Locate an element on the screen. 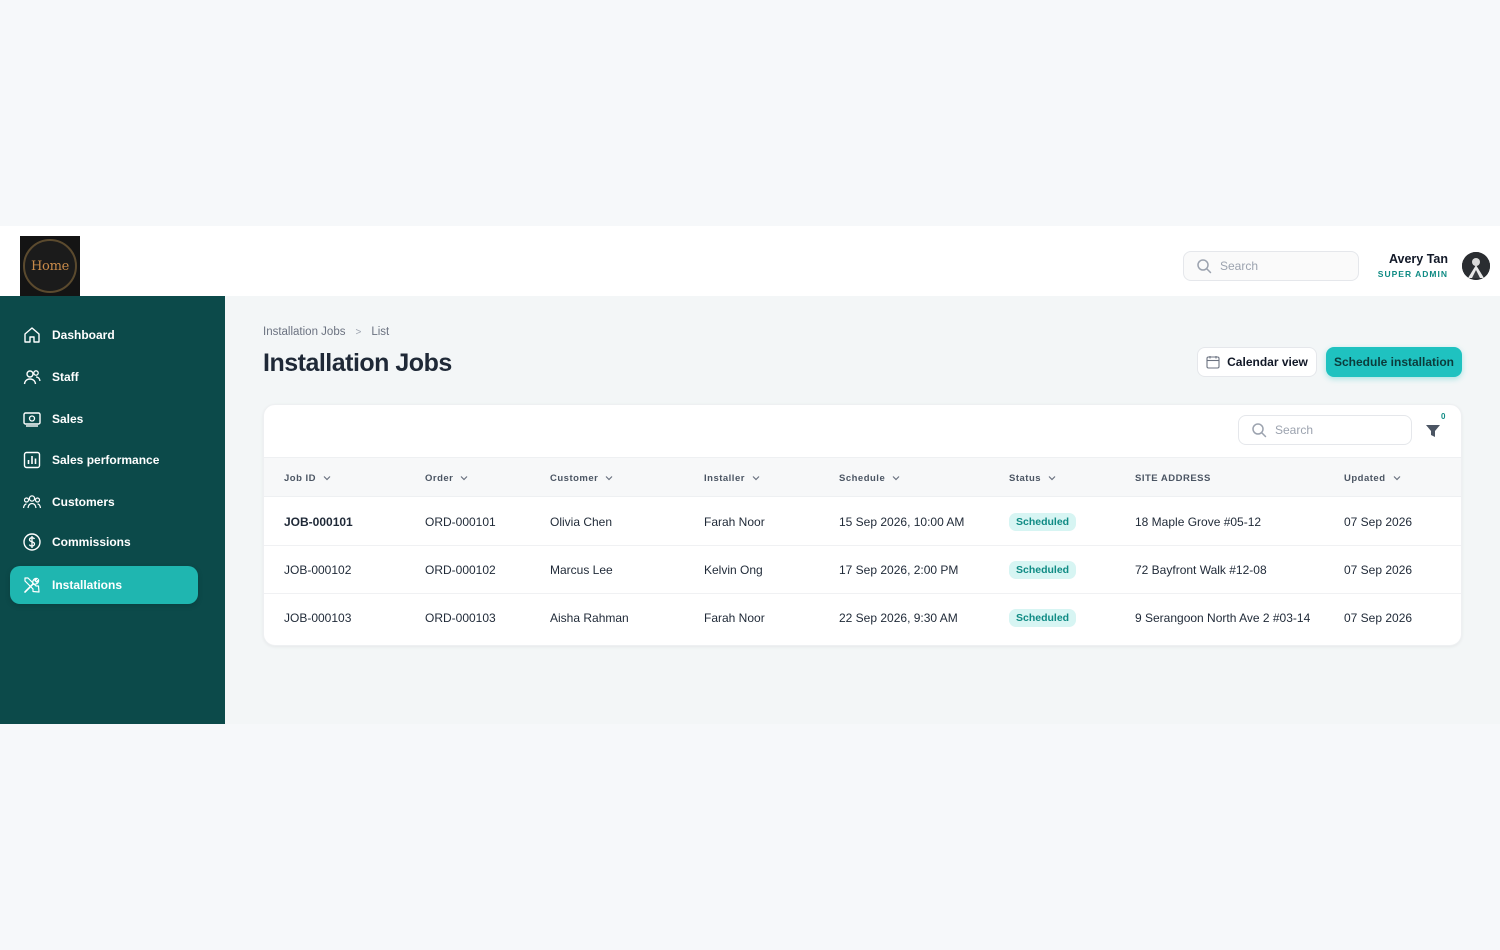 The height and width of the screenshot is (950, 1500). column-header-schedule: Schedule is located at coordinates (870, 478).